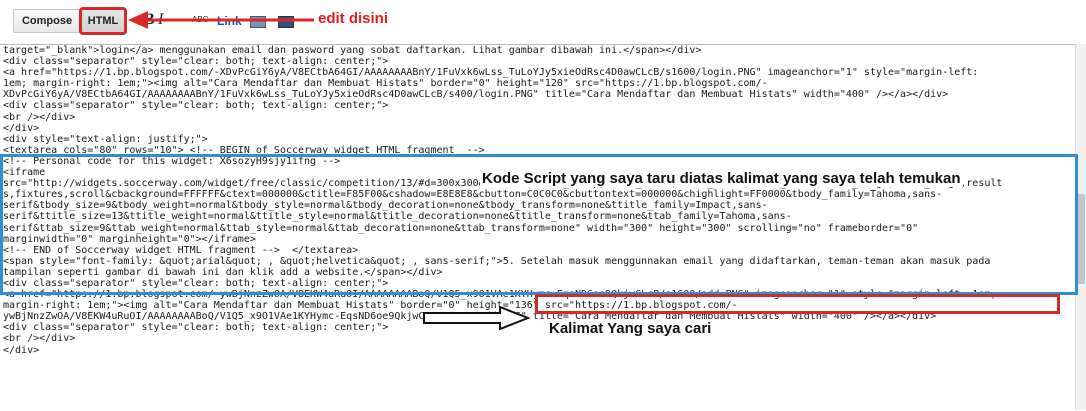 The height and width of the screenshot is (411, 1086). What do you see at coordinates (47, 21) in the screenshot?
I see `compose-button: Compose` at bounding box center [47, 21].